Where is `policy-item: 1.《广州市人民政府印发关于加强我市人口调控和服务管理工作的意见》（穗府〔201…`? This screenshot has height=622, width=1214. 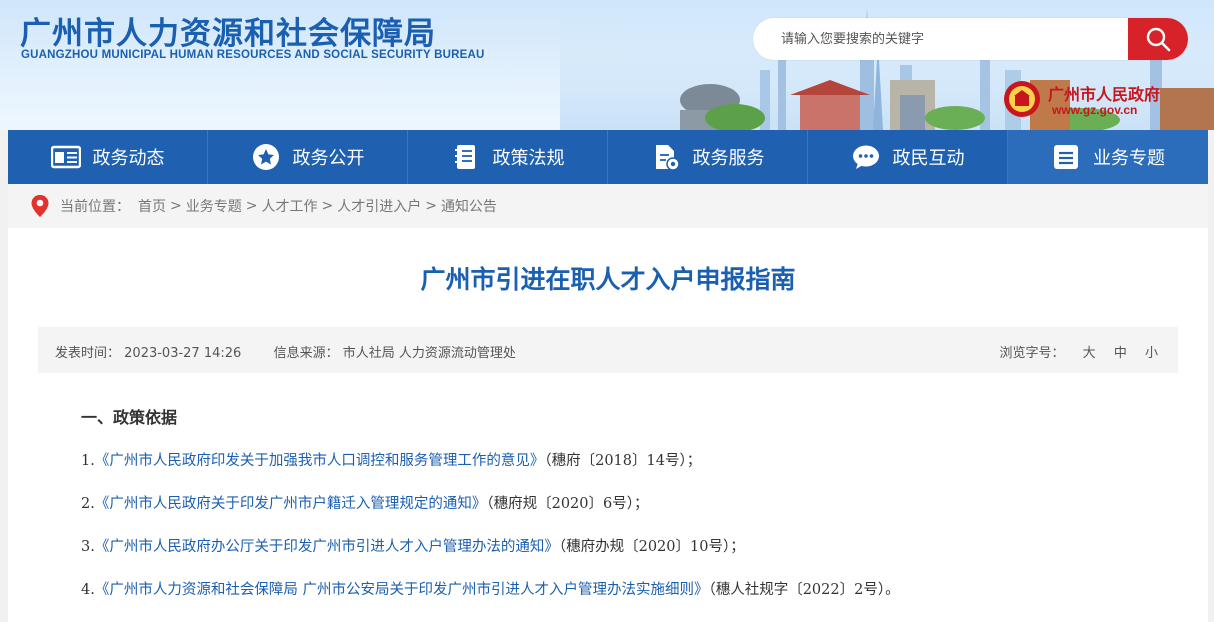 policy-item: 1.《广州市人民政府印发关于加强我市人口调控和服务管理工作的意见》（穗府〔201… is located at coordinates (631, 471).